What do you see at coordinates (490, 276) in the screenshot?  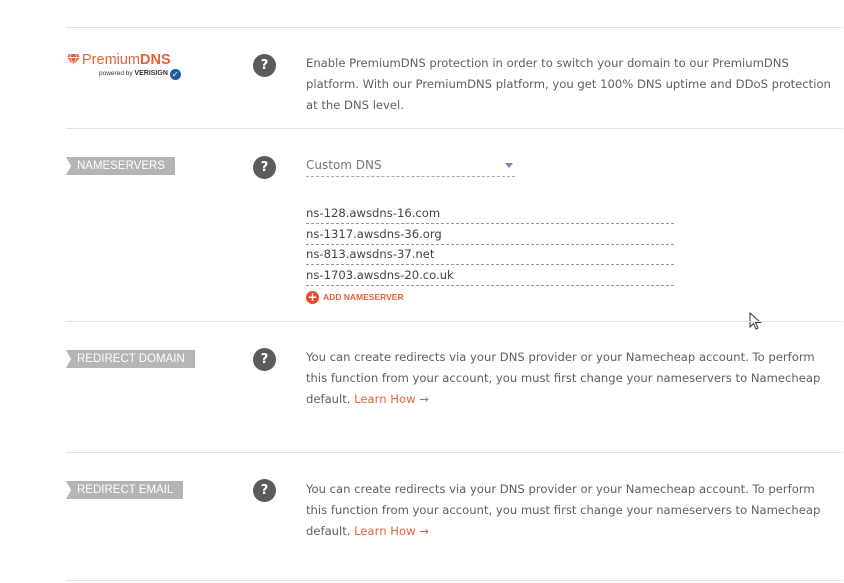 I see `nameserver-input-4: ns-1703.awsdns-20.co.uk` at bounding box center [490, 276].